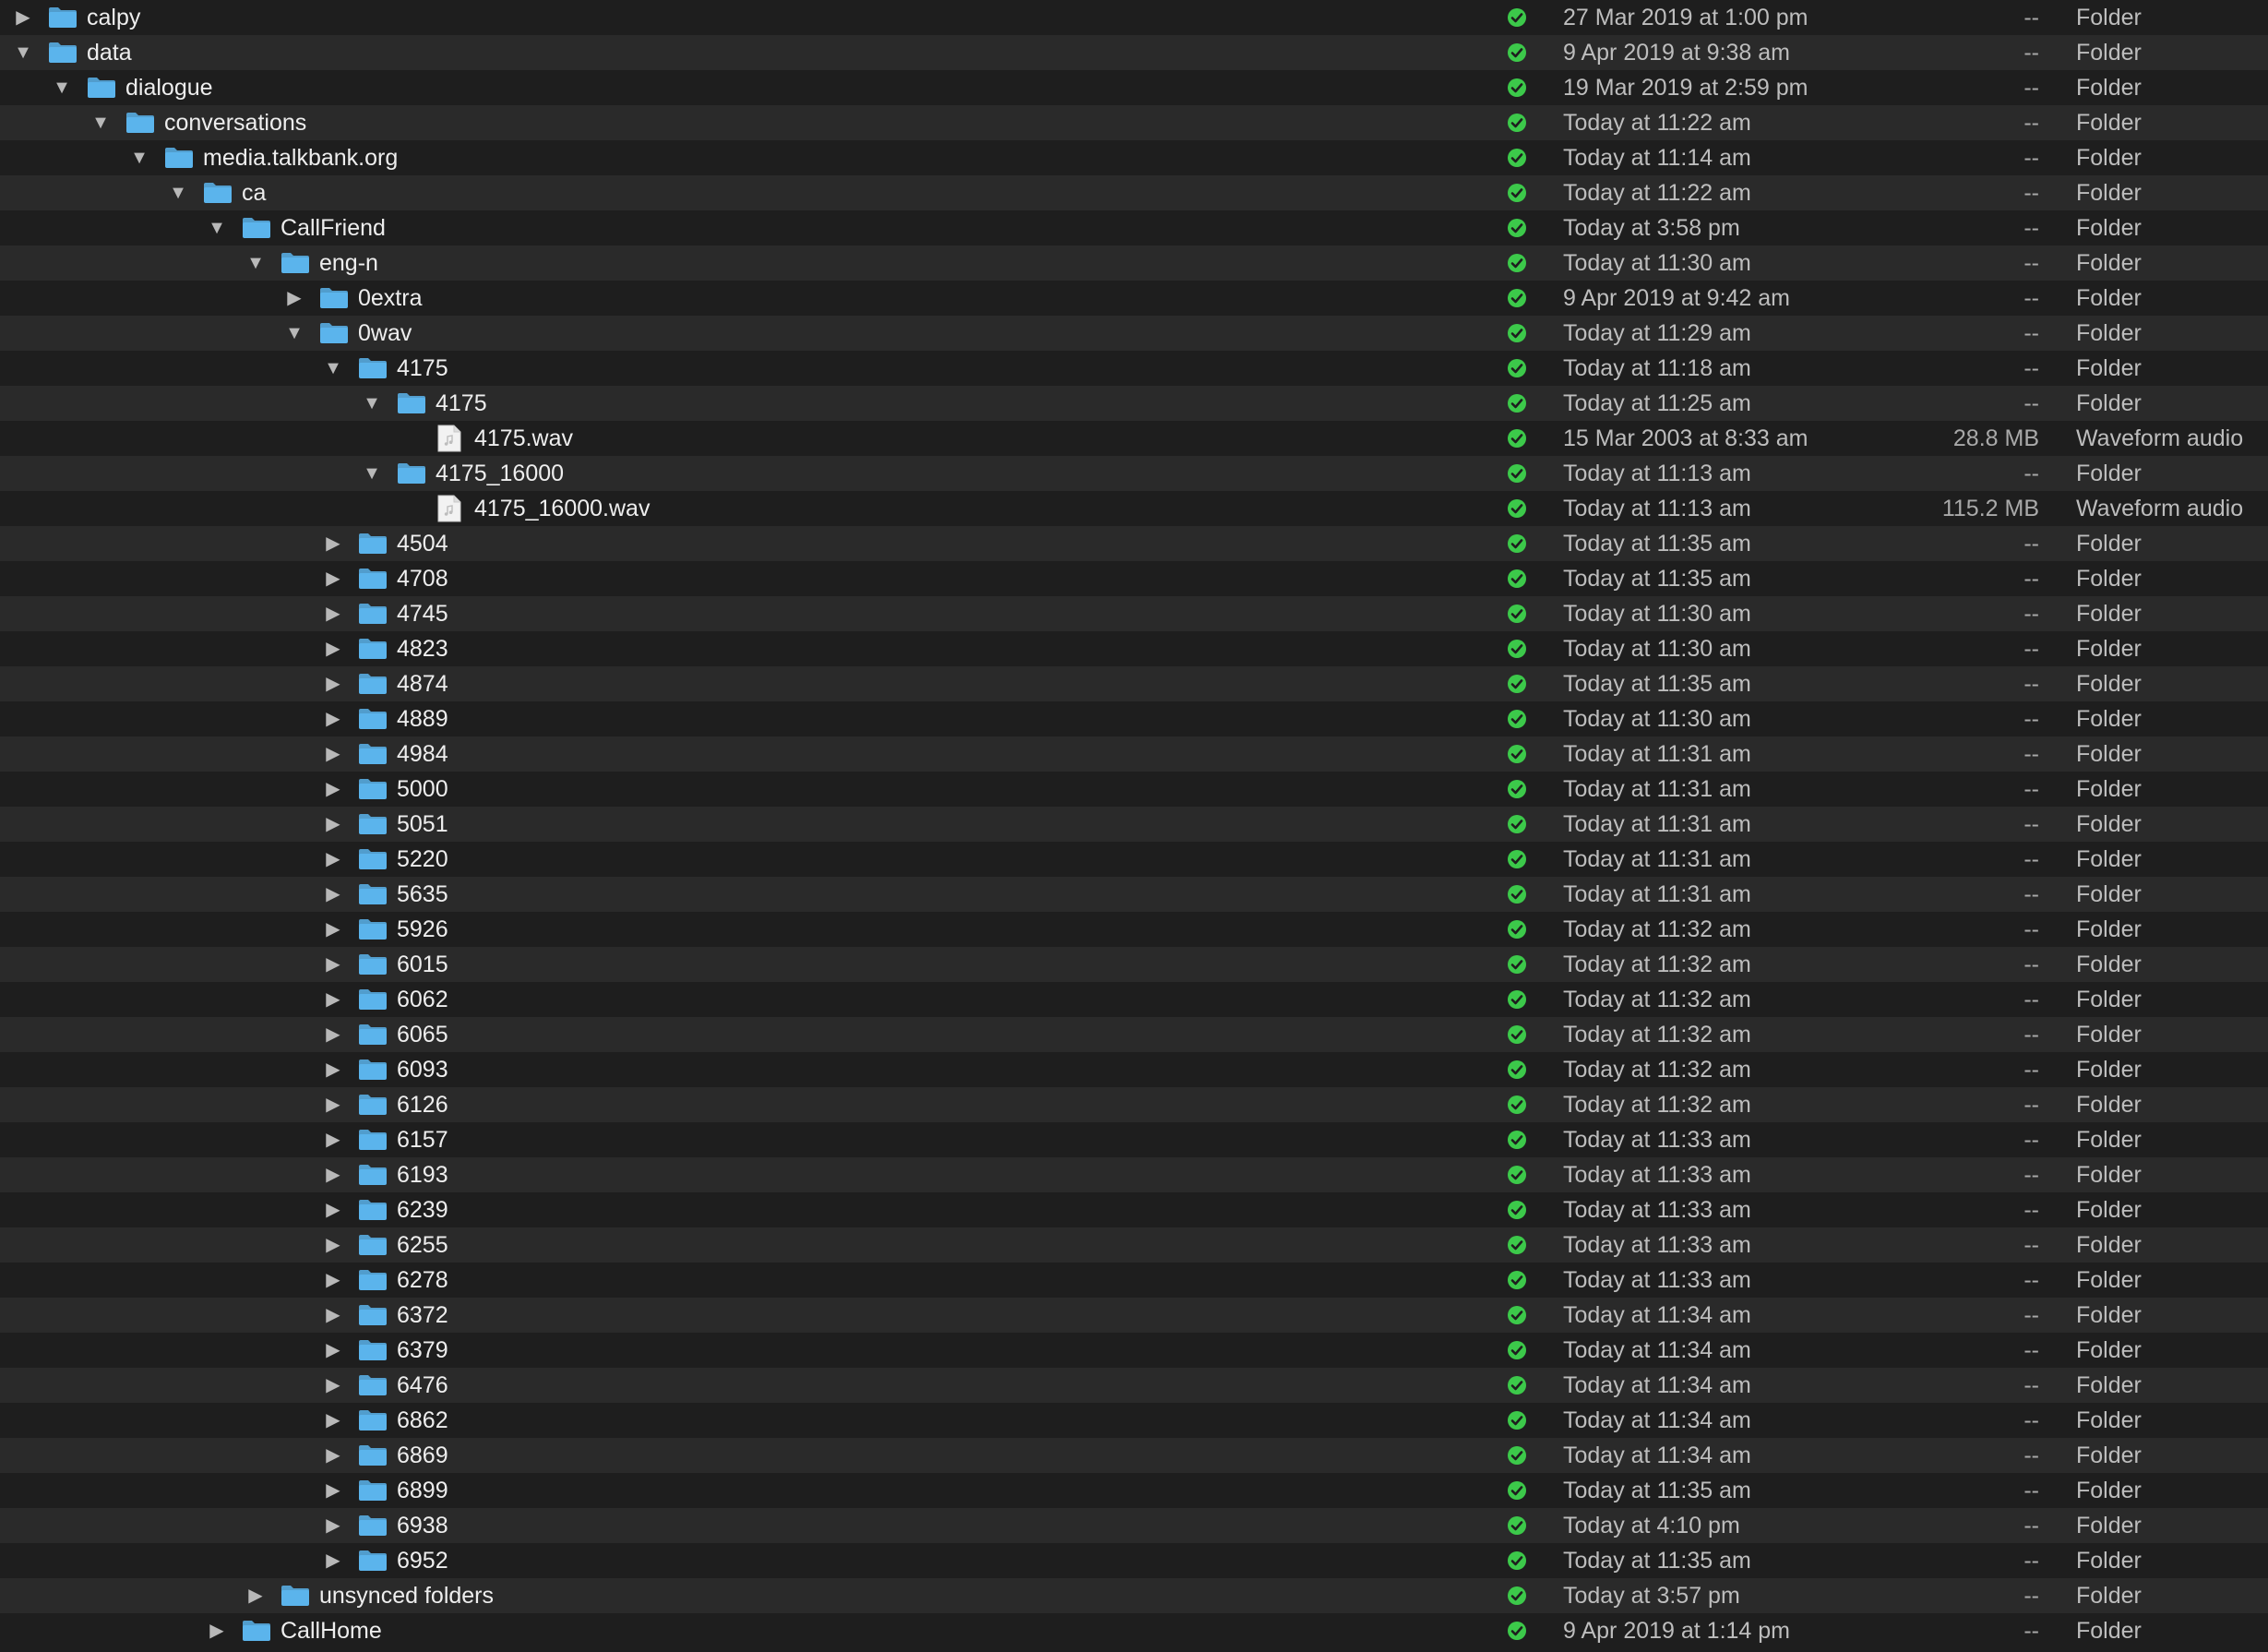 This screenshot has width=2268, height=1652. Describe the element at coordinates (422, 1315) in the screenshot. I see `item-name: 6372` at that location.